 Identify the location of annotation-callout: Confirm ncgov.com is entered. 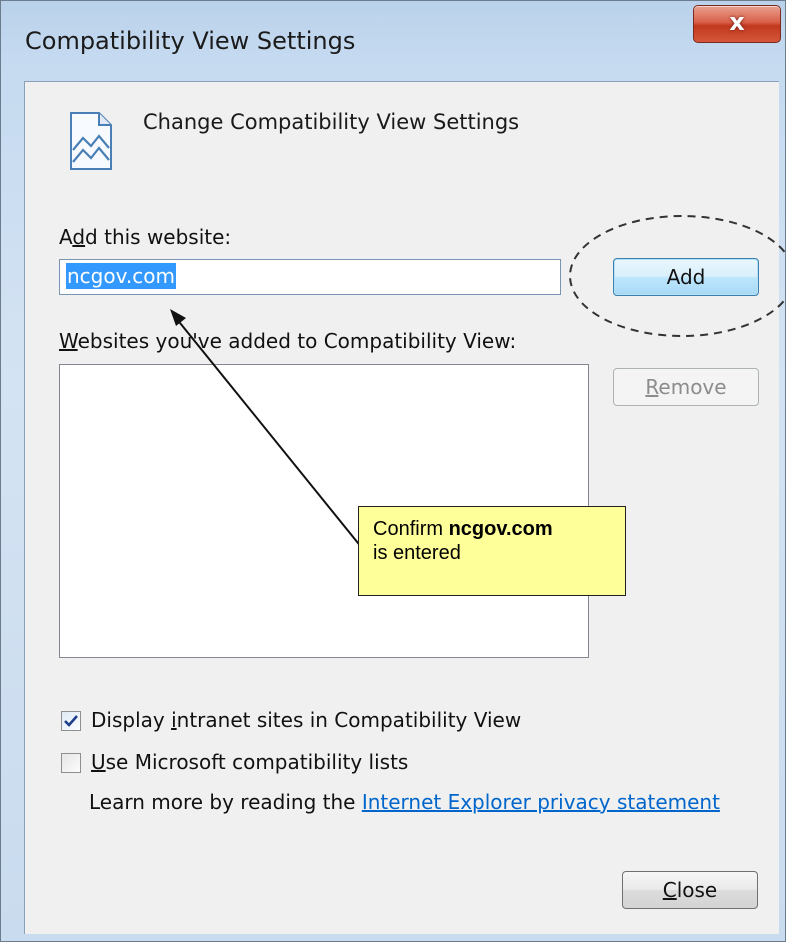
(492, 551).